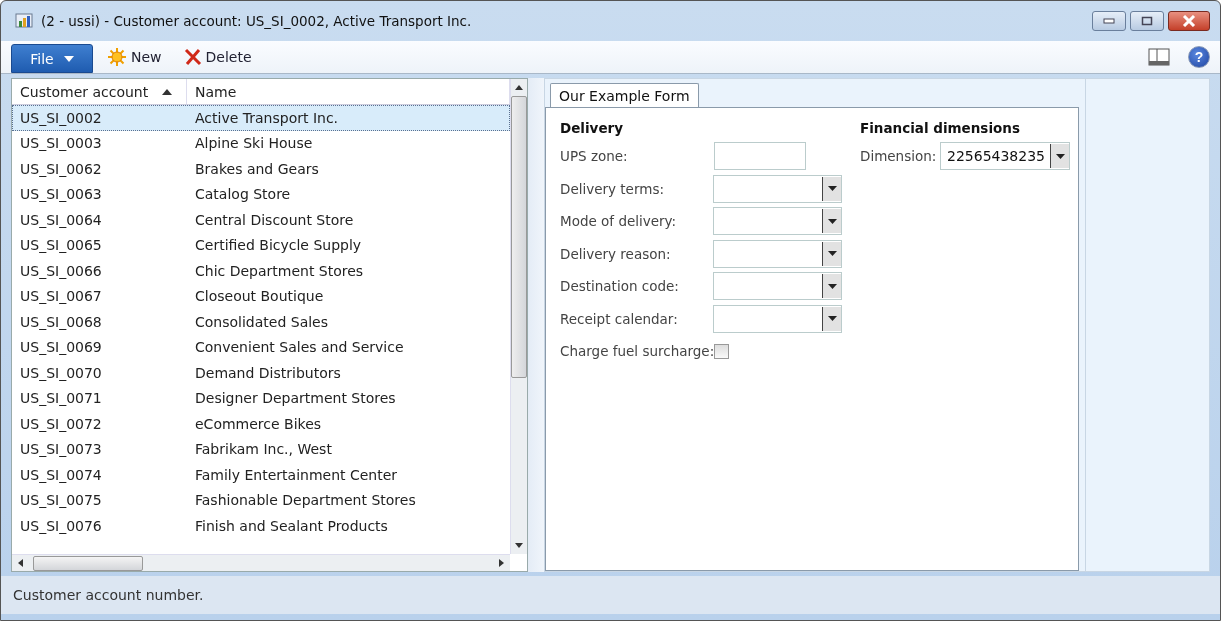 The height and width of the screenshot is (621, 1221). What do you see at coordinates (61, 398) in the screenshot?
I see `table-cell-text: US_SI_0071` at bounding box center [61, 398].